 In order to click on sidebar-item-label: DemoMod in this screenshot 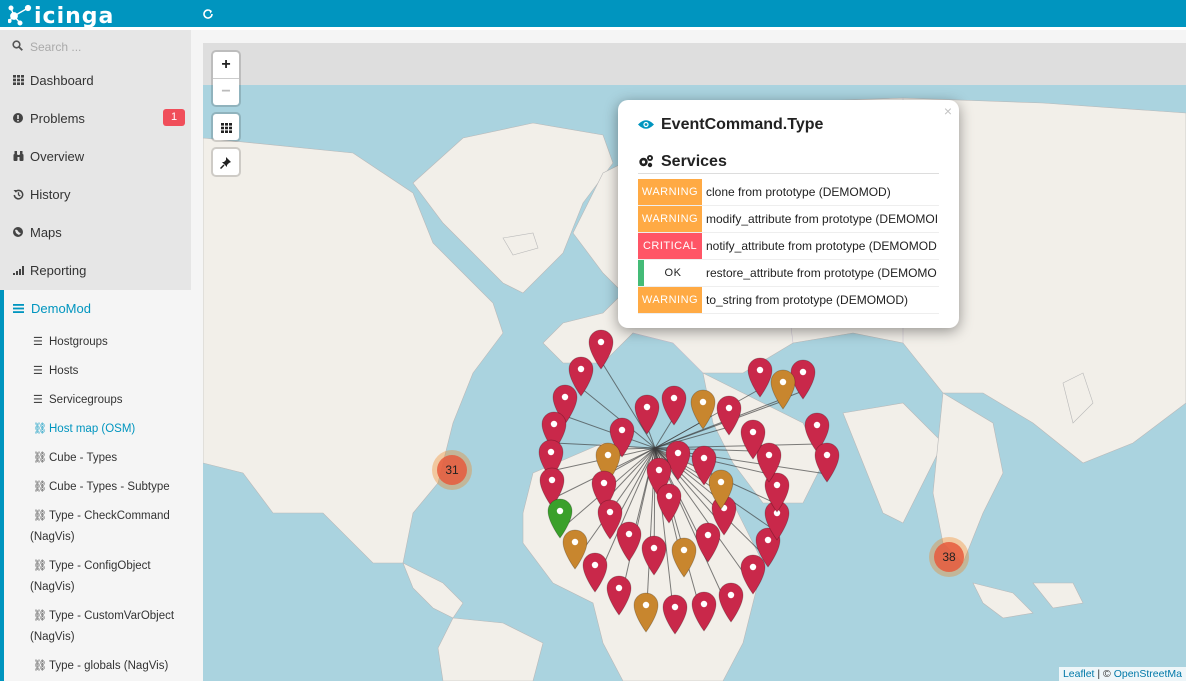, I will do `click(61, 308)`.